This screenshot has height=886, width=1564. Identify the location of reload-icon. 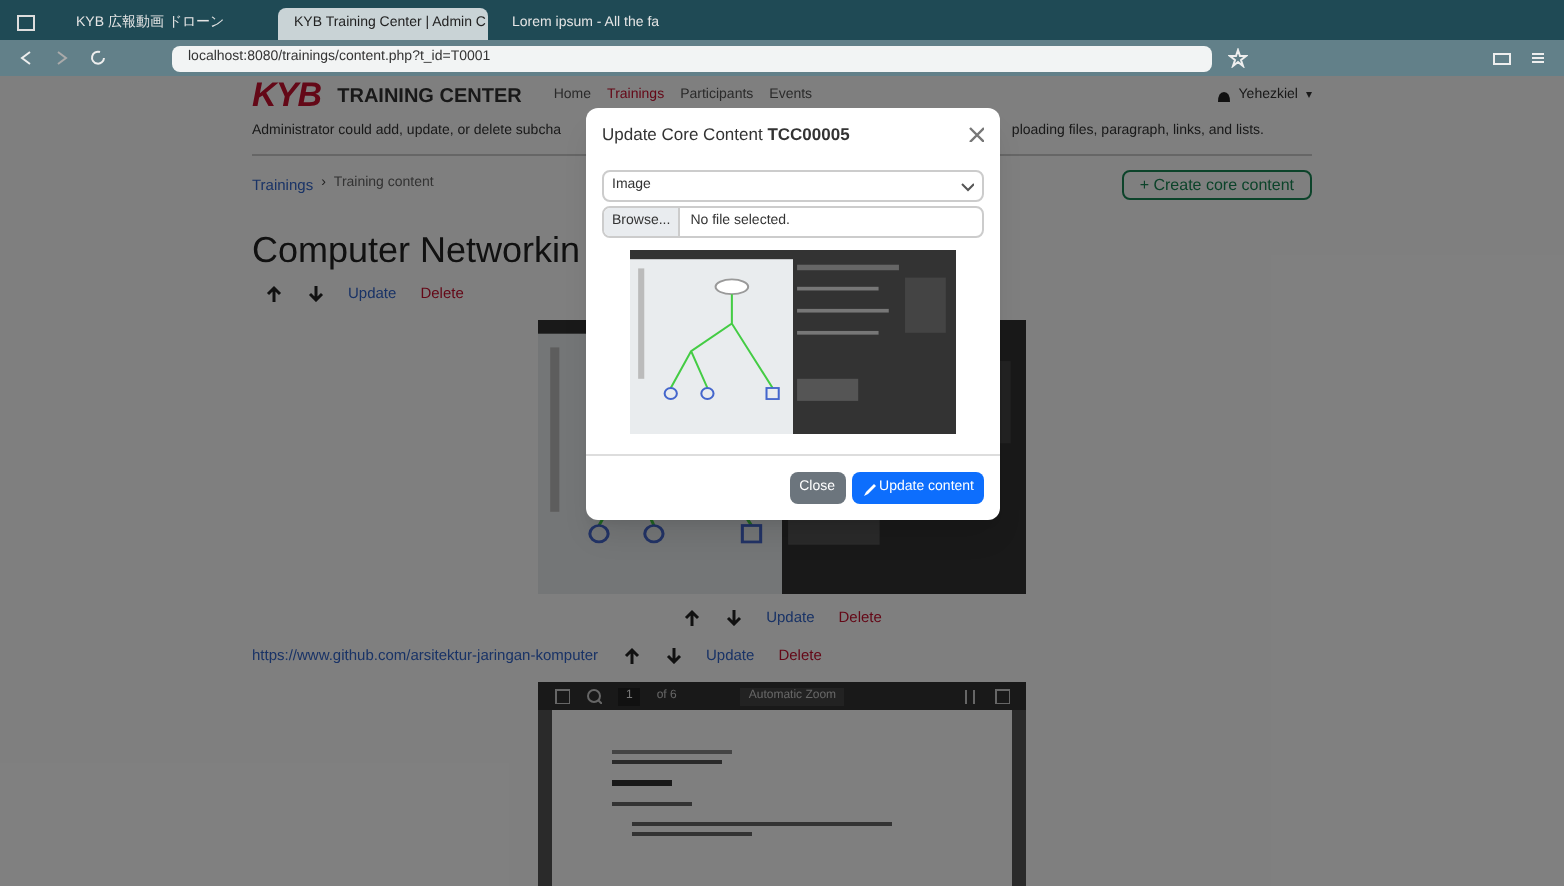
(98, 58).